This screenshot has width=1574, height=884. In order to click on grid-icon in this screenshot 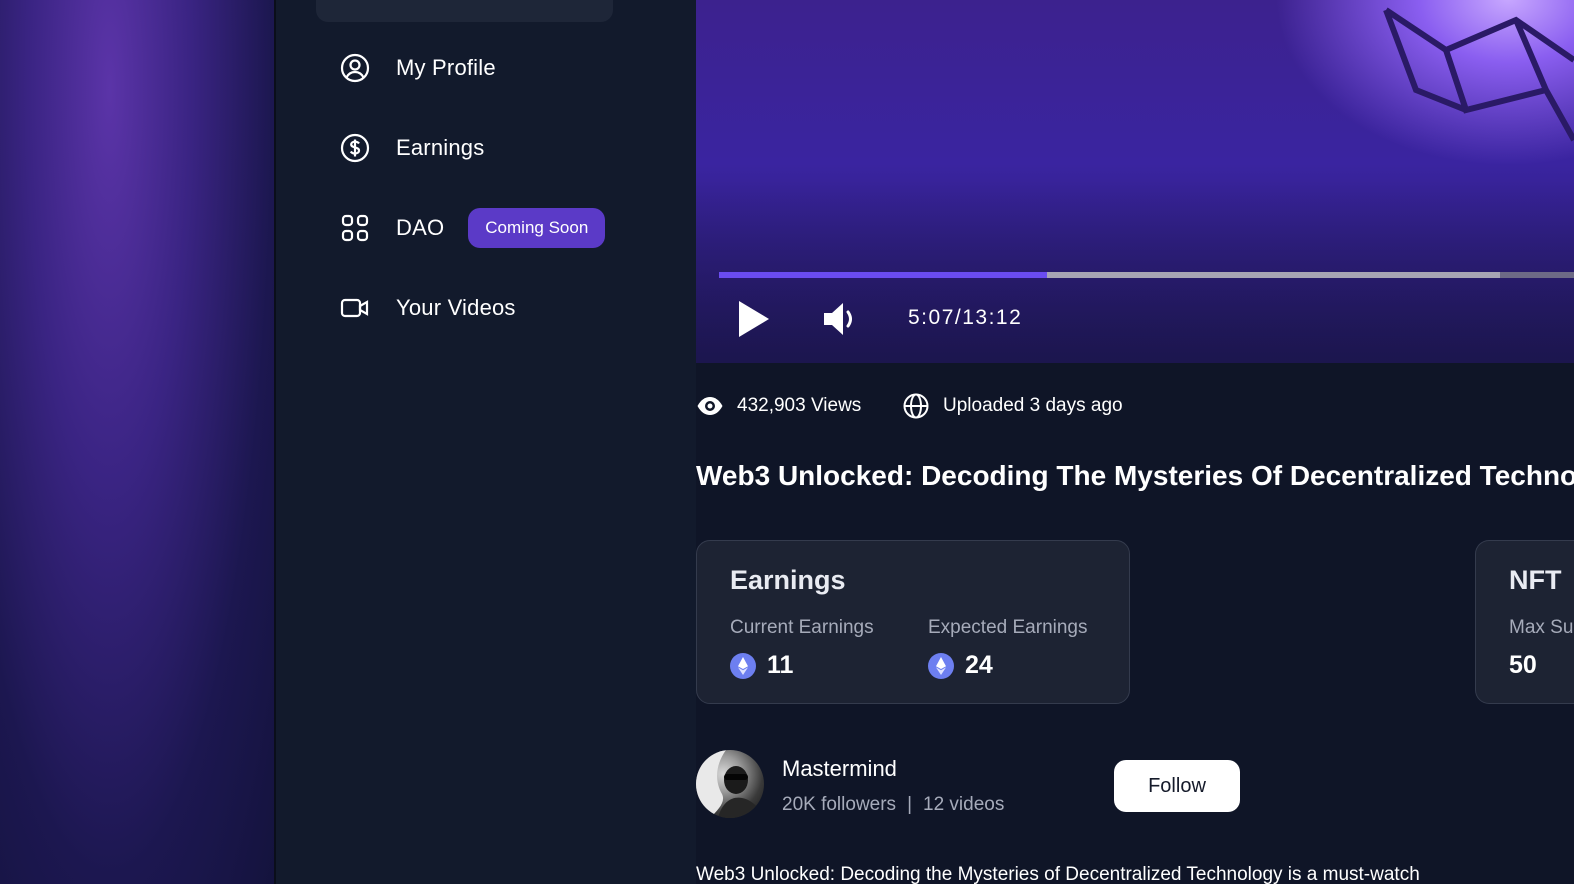, I will do `click(355, 228)`.